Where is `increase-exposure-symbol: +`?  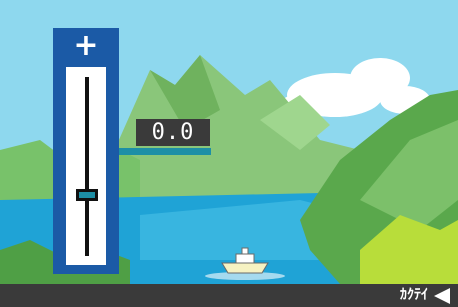
increase-exposure-symbol: + is located at coordinates (86, 45).